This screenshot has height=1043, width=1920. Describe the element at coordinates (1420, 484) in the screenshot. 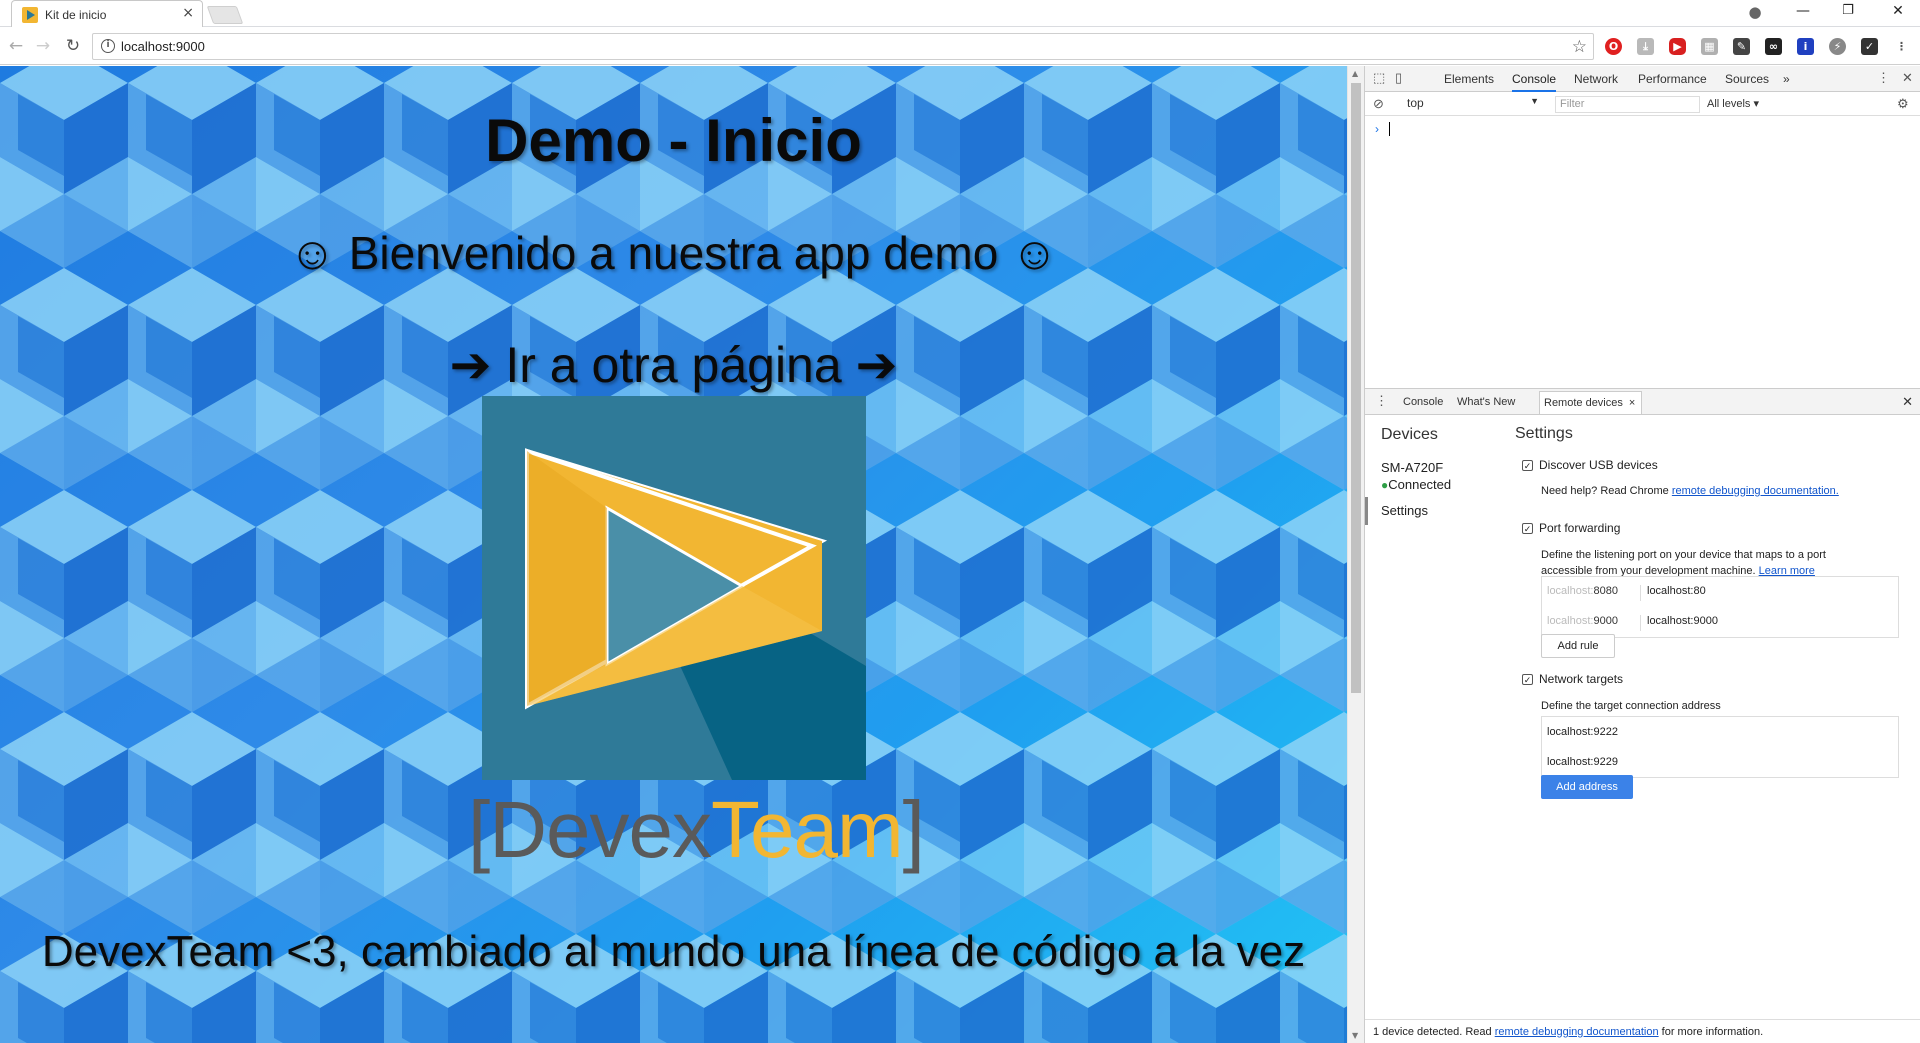

I see `device-status-text: Connected` at that location.